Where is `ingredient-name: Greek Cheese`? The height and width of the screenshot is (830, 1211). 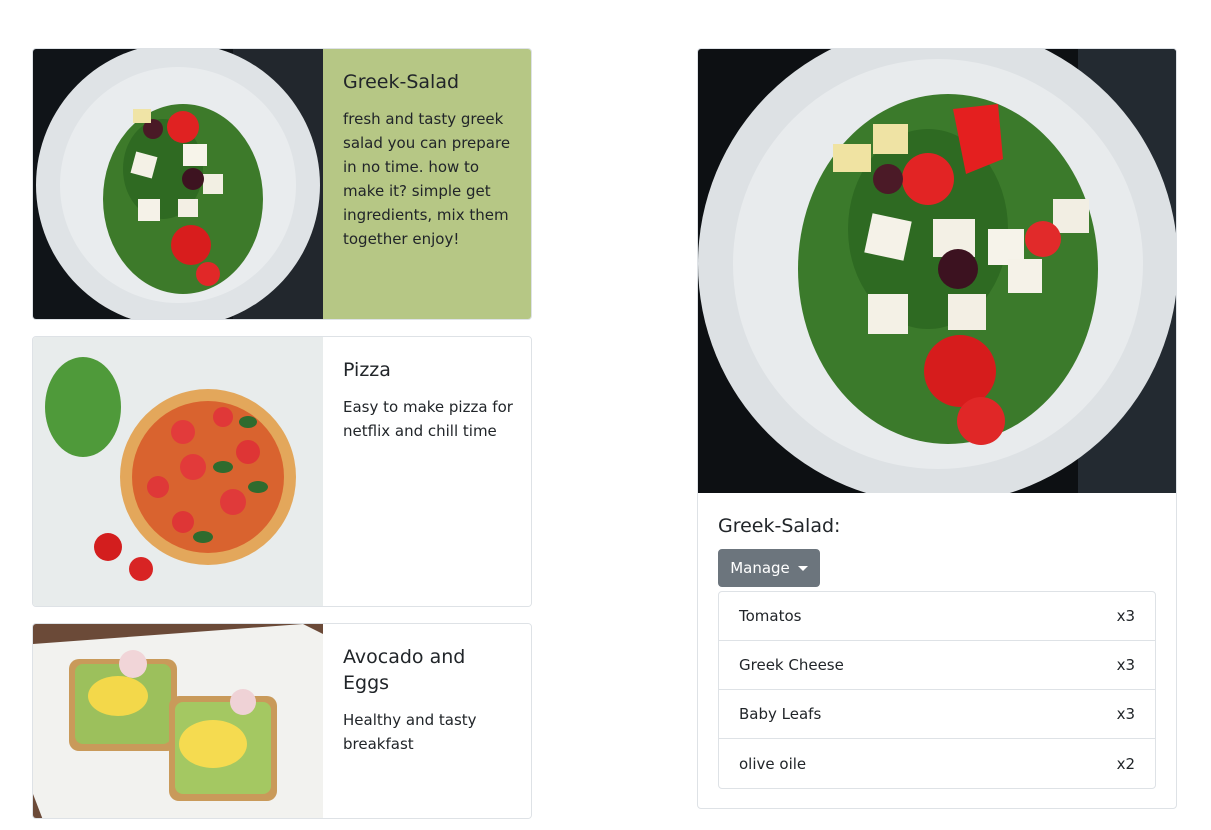 ingredient-name: Greek Cheese is located at coordinates (791, 665).